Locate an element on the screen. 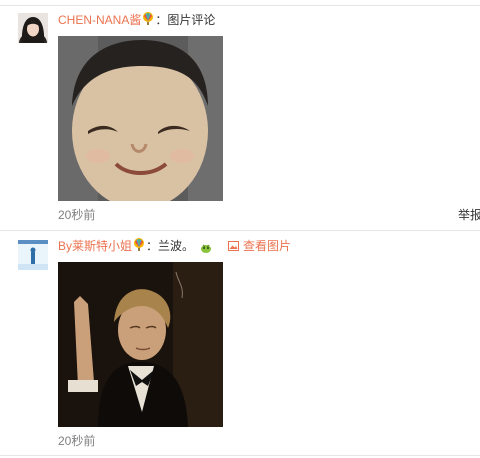  comment-divider is located at coordinates (240, 230).